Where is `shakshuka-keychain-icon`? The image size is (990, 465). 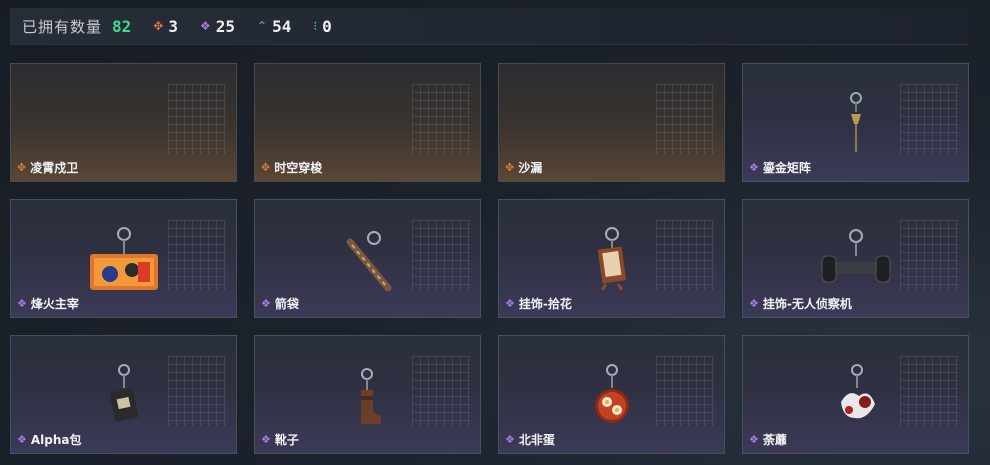 shakshuka-keychain-icon is located at coordinates (611, 393).